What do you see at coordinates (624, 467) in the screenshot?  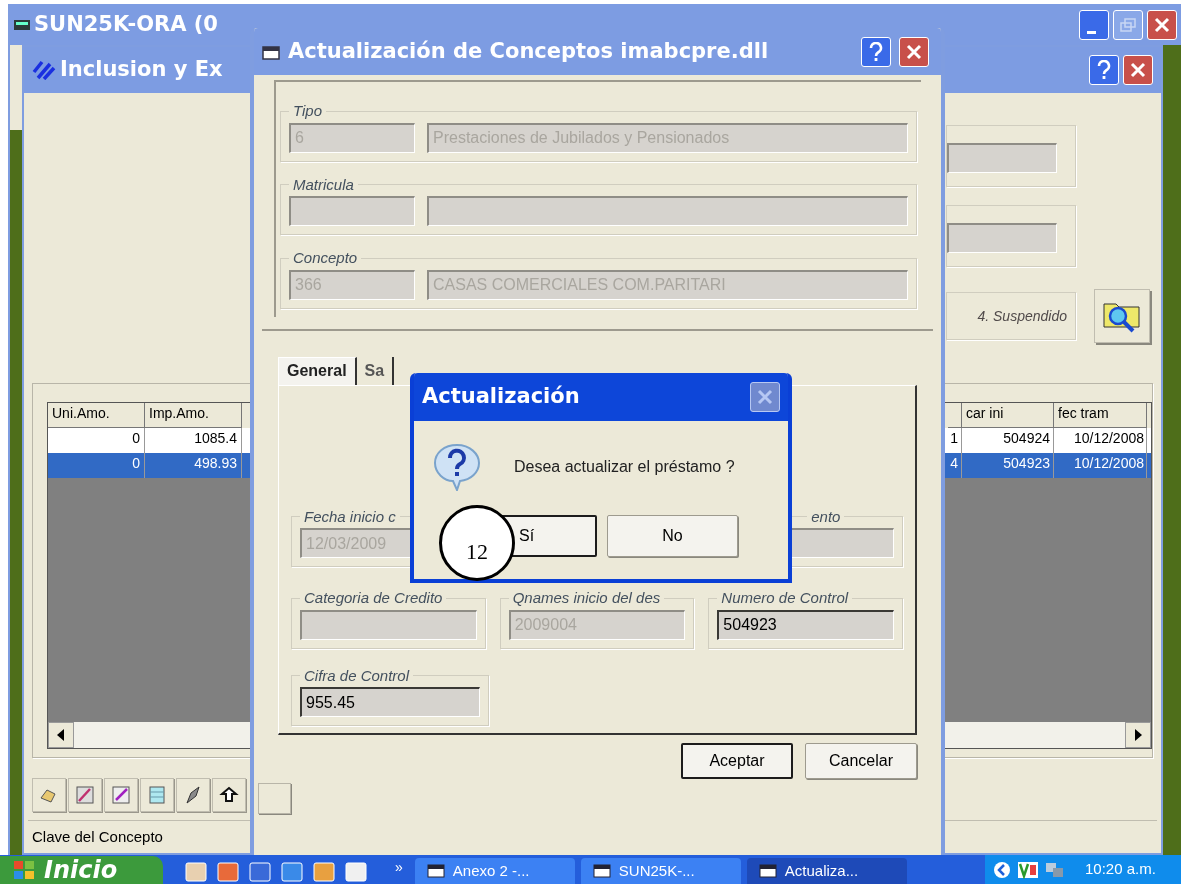 I see `message-text: Desea actualizar el préstamo ?` at bounding box center [624, 467].